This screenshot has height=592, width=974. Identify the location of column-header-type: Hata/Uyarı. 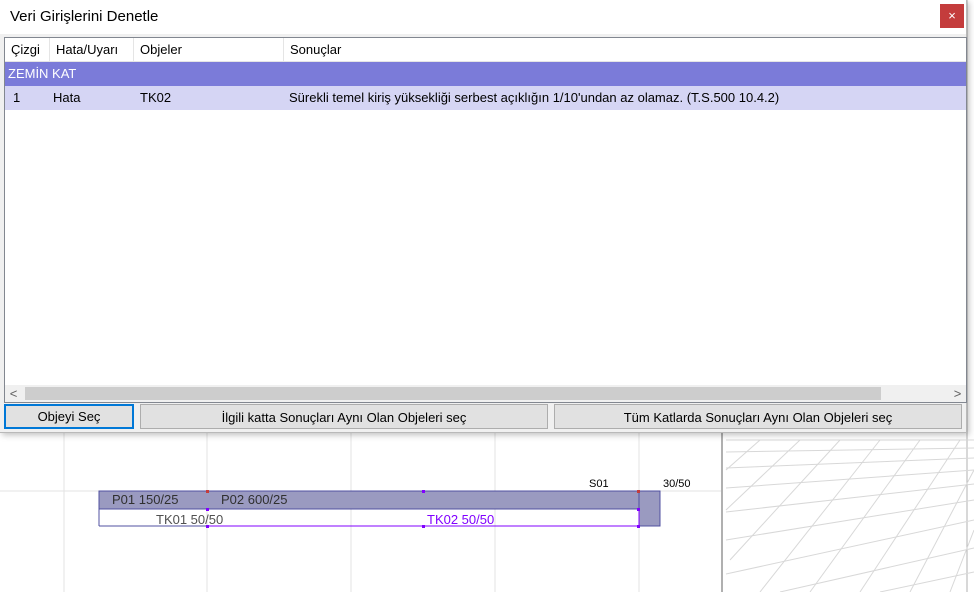
(92, 49).